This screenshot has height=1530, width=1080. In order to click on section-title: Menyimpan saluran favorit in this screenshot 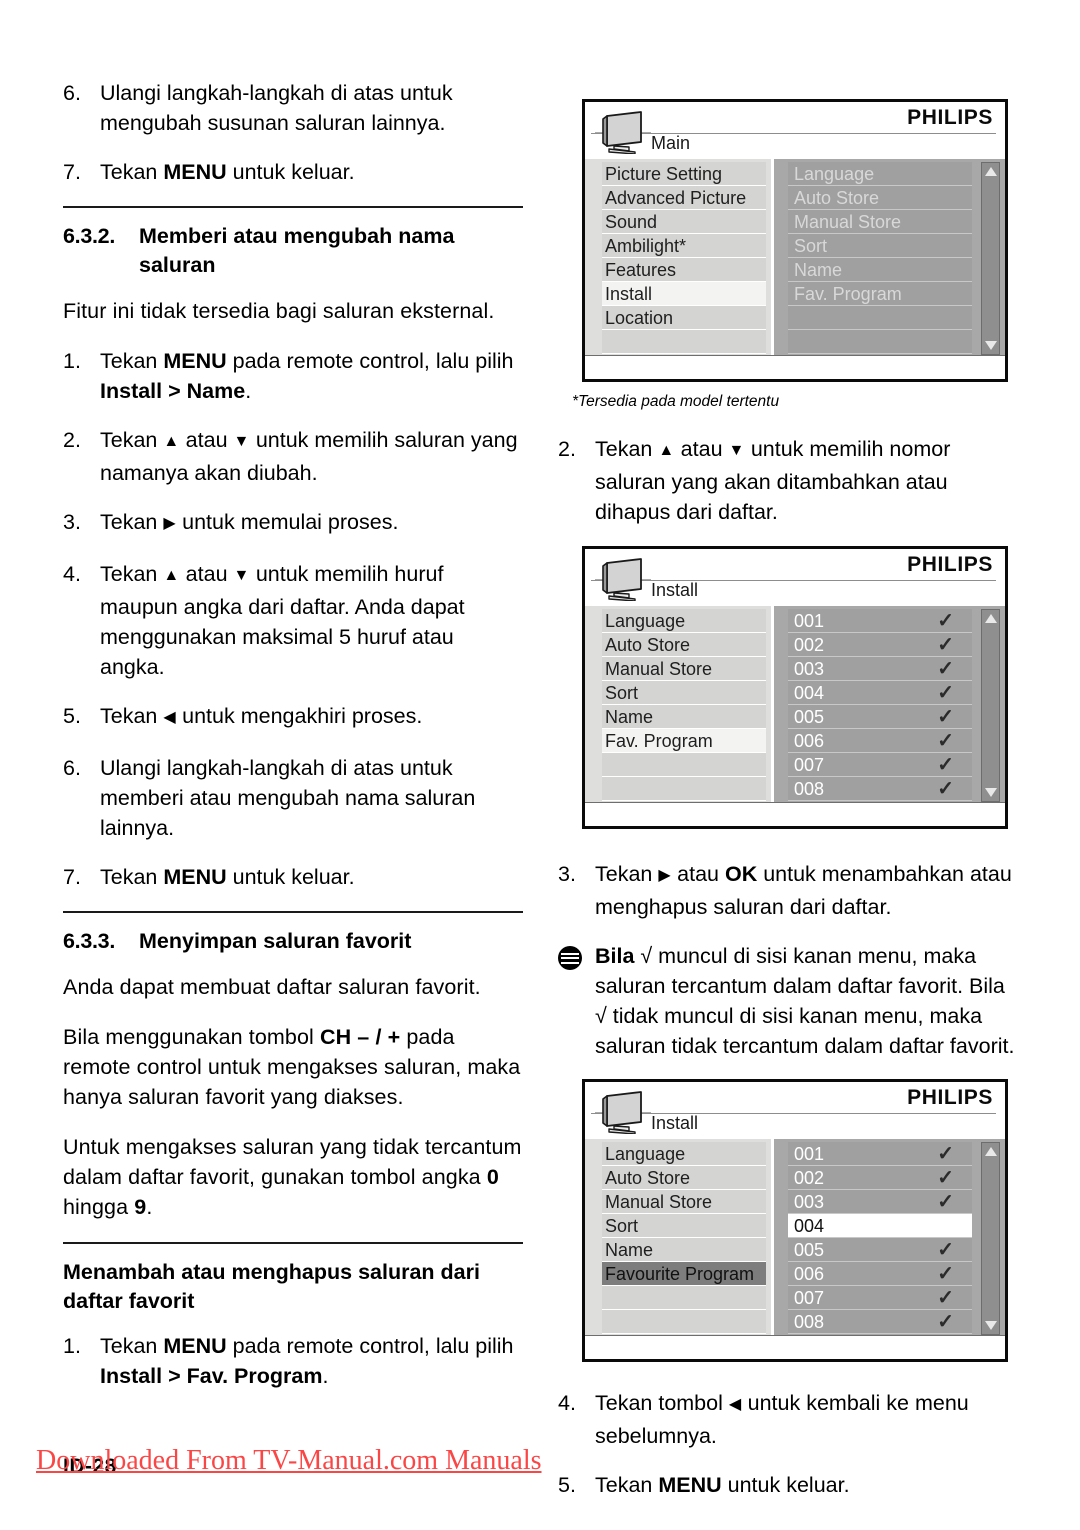, I will do `click(275, 941)`.